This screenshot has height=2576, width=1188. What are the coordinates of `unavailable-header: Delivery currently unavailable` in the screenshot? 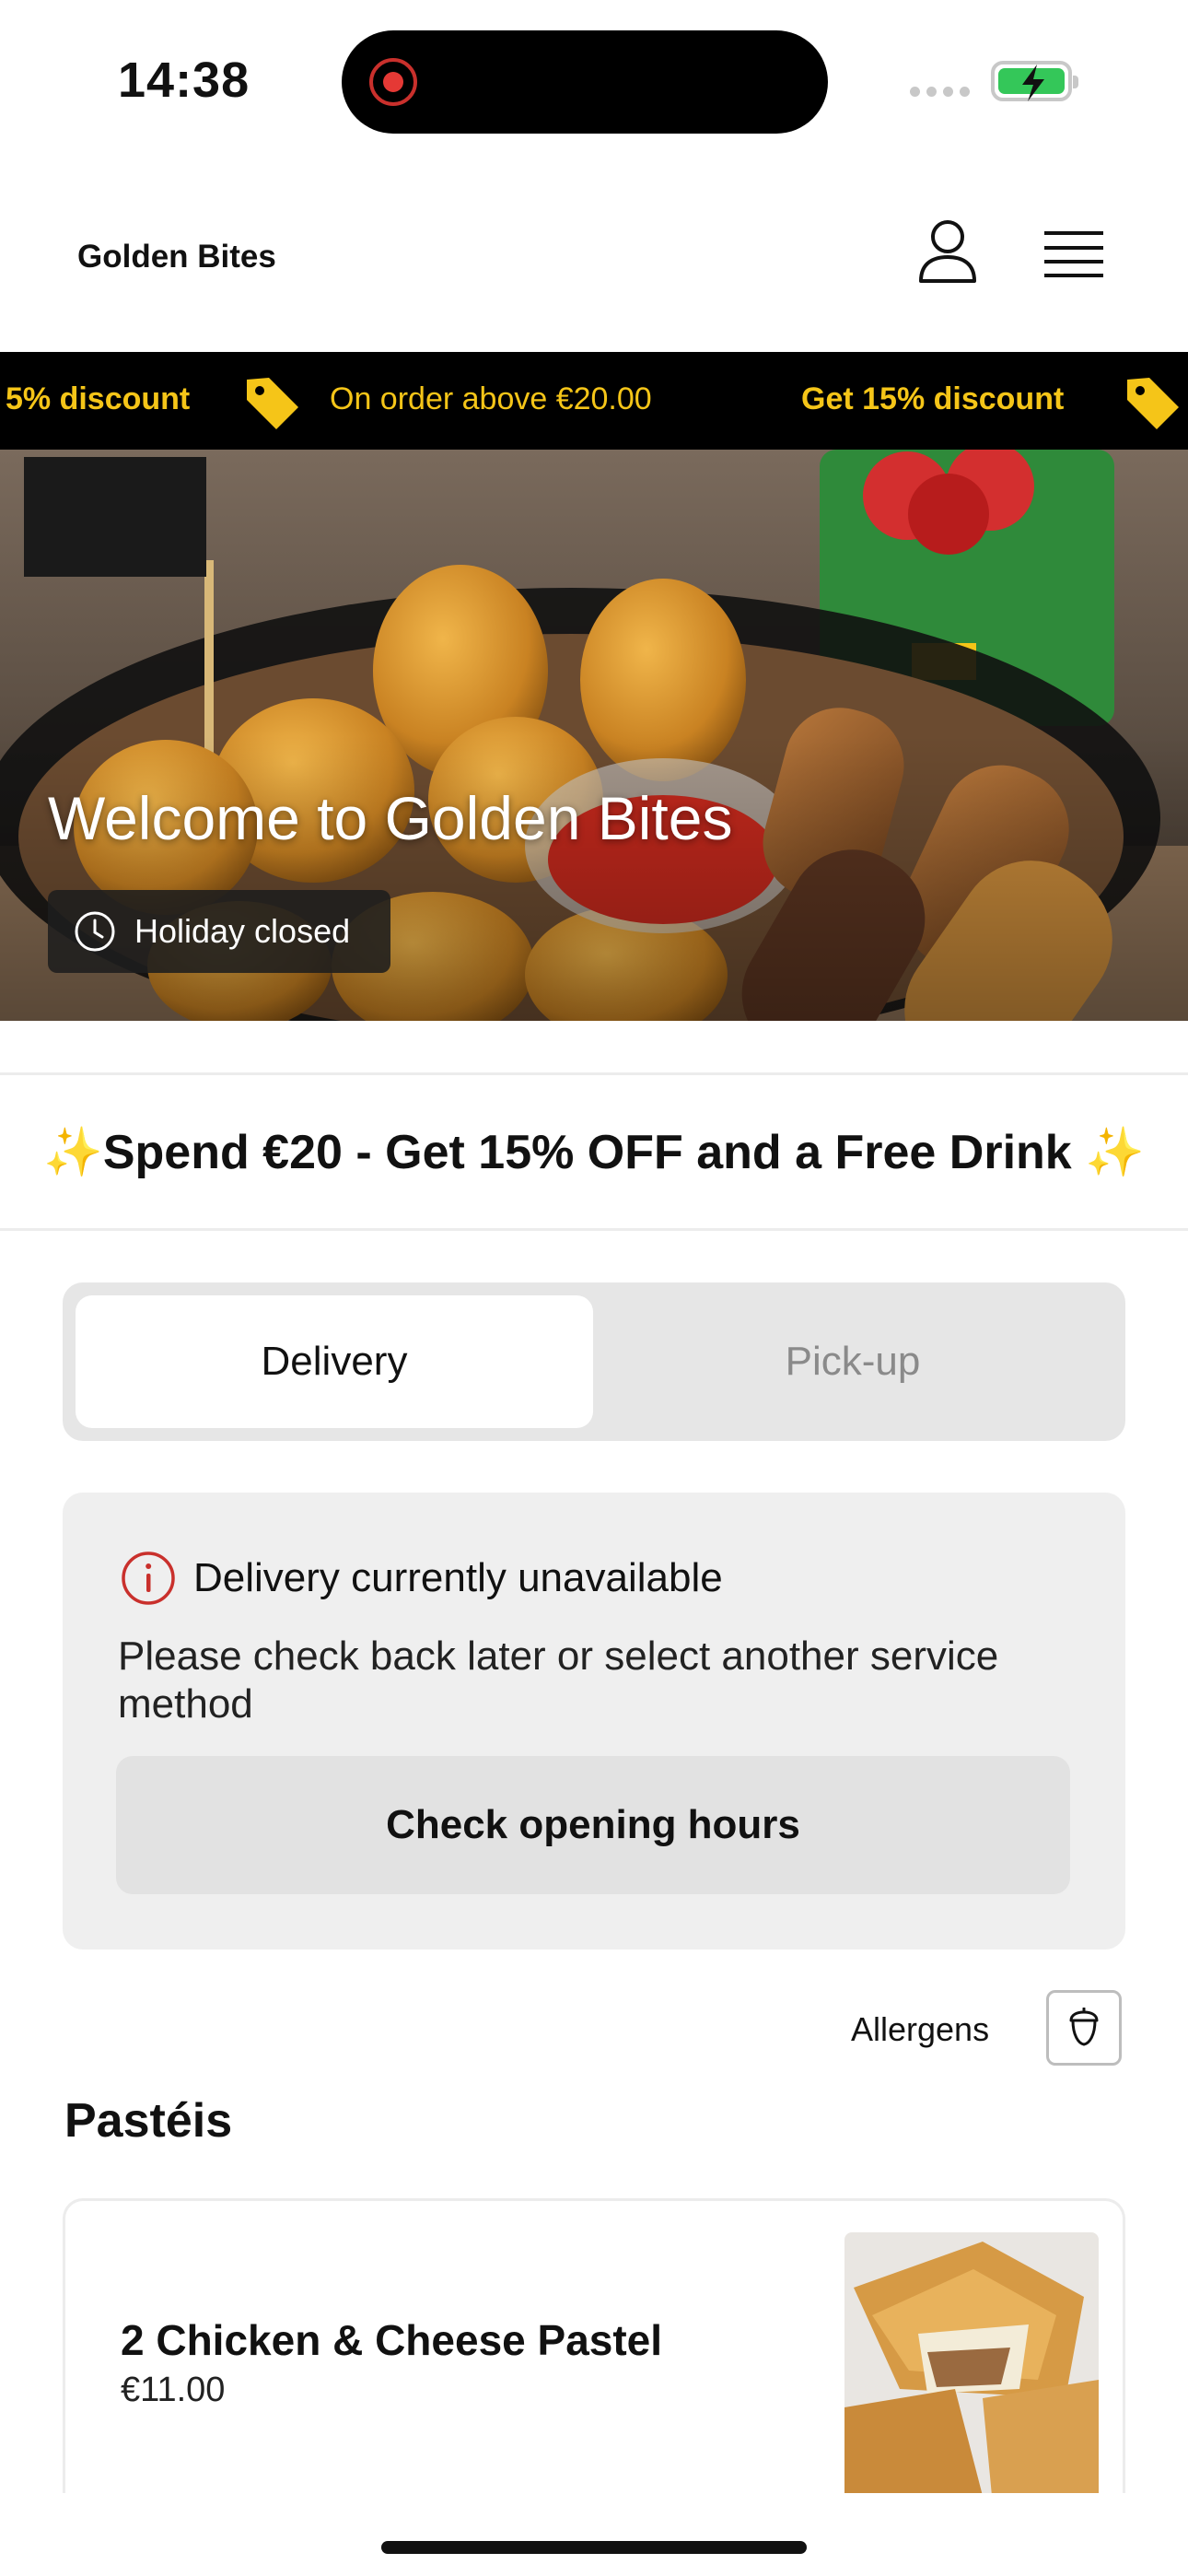 It's located at (421, 1578).